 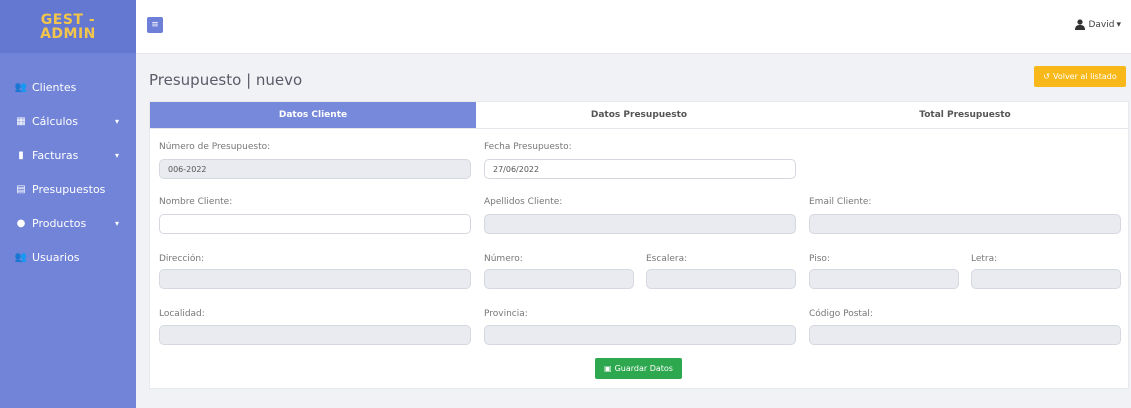 What do you see at coordinates (721, 279) in the screenshot?
I see `escalera-field` at bounding box center [721, 279].